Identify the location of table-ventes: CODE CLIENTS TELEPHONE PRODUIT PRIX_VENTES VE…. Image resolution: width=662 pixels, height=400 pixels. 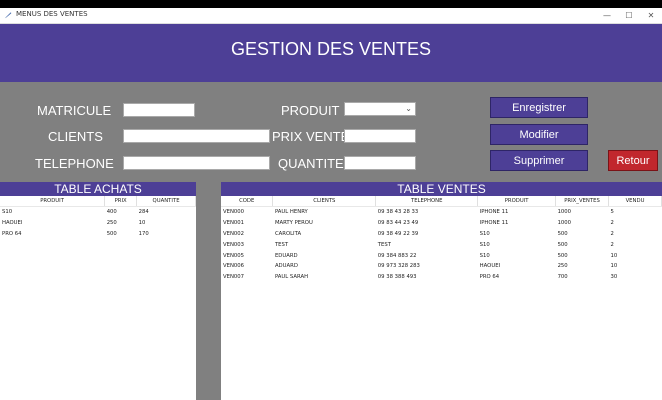
(441, 239).